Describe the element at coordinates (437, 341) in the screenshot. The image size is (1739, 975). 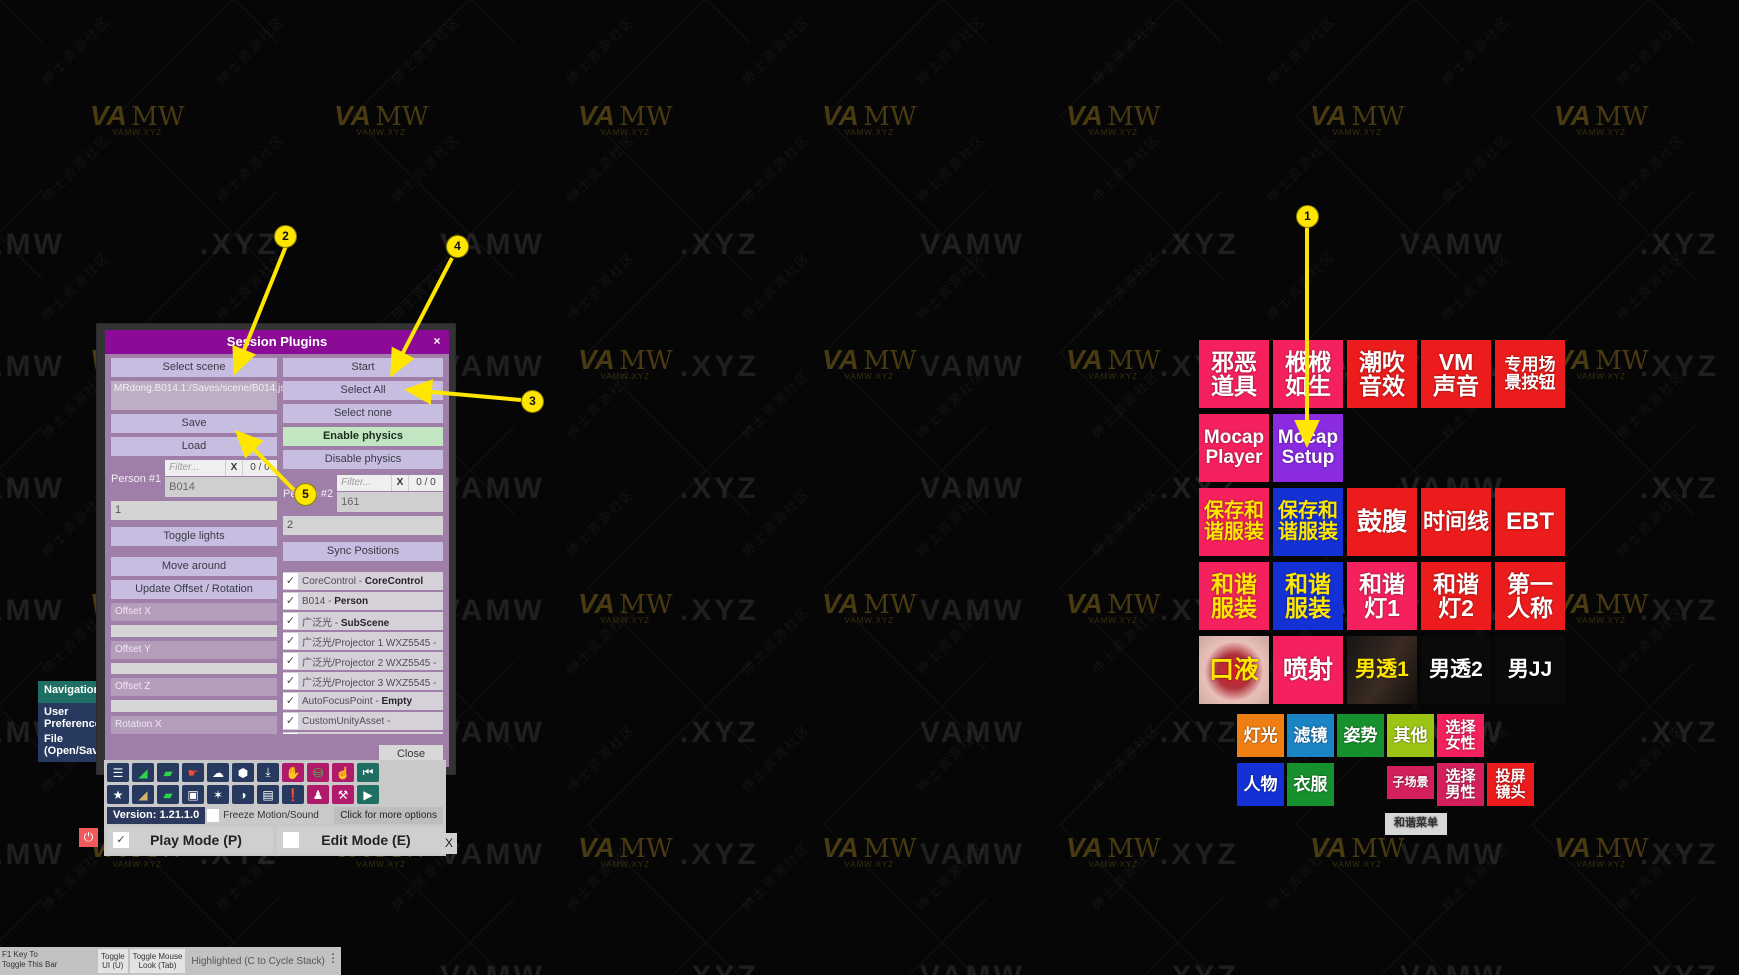
I see `close-icon: ×` at that location.